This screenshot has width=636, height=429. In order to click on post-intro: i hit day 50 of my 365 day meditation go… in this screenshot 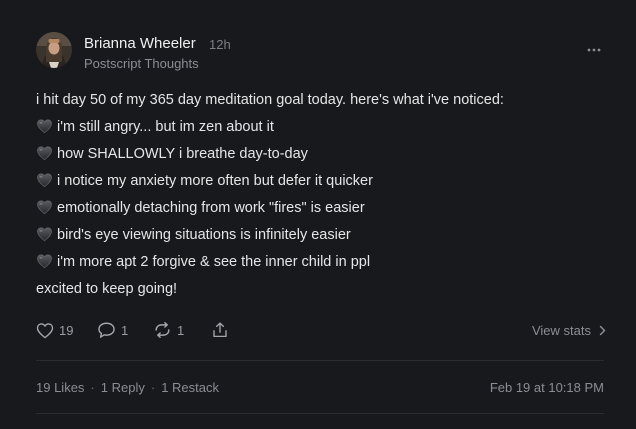, I will do `click(270, 100)`.